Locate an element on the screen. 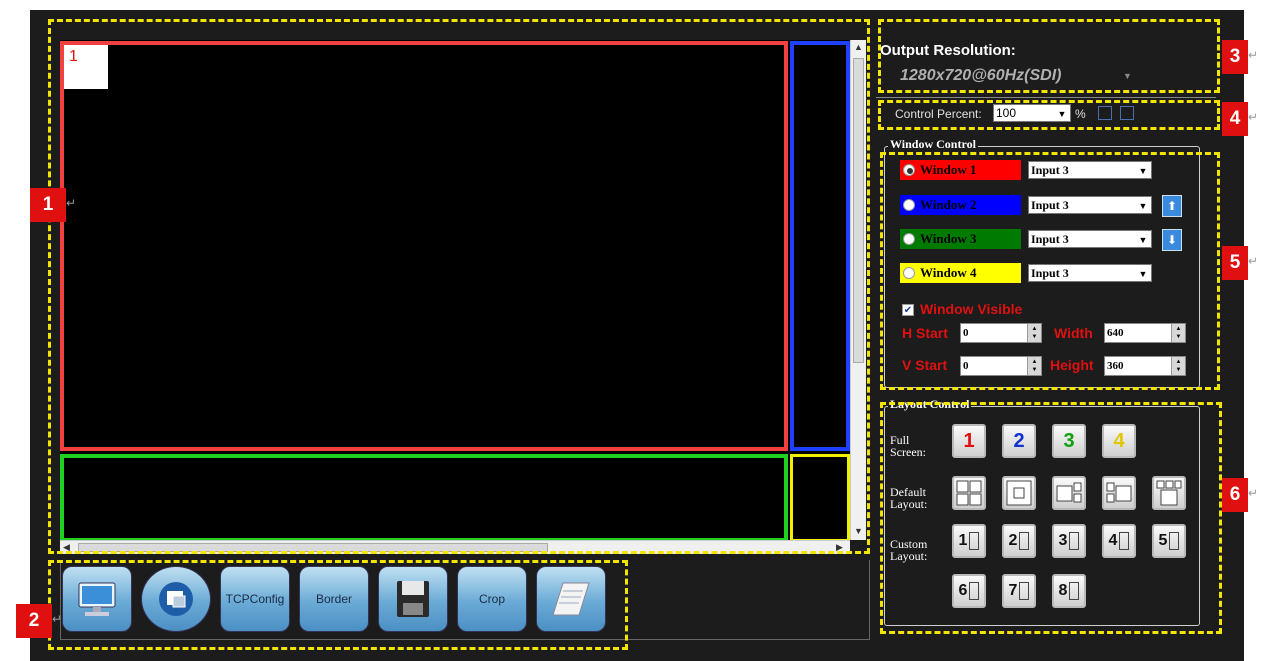 This screenshot has width=1262, height=661. callout-3-return-mark: ↵ is located at coordinates (1253, 55).